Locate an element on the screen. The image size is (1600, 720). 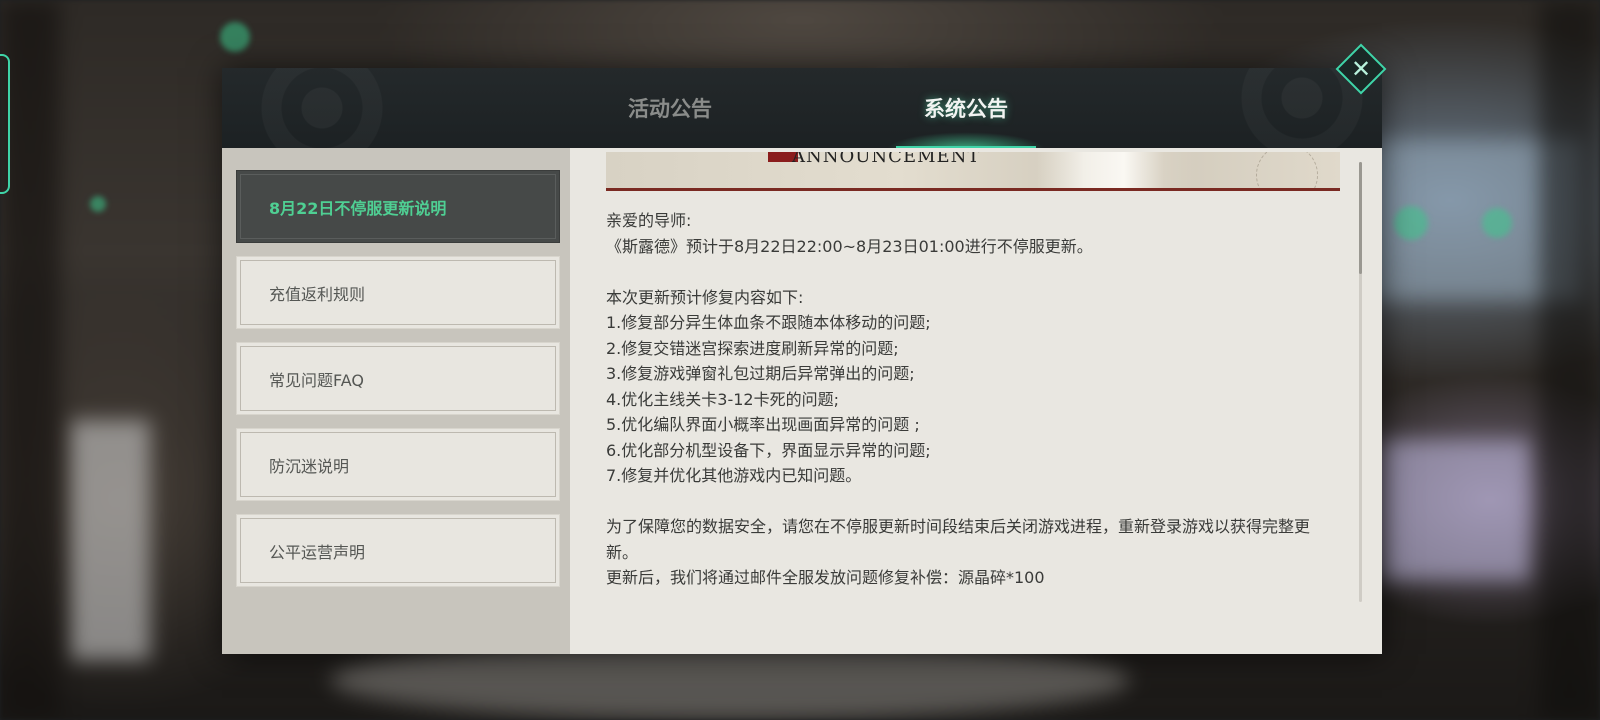
content-scrollbar is located at coordinates (1360, 382).